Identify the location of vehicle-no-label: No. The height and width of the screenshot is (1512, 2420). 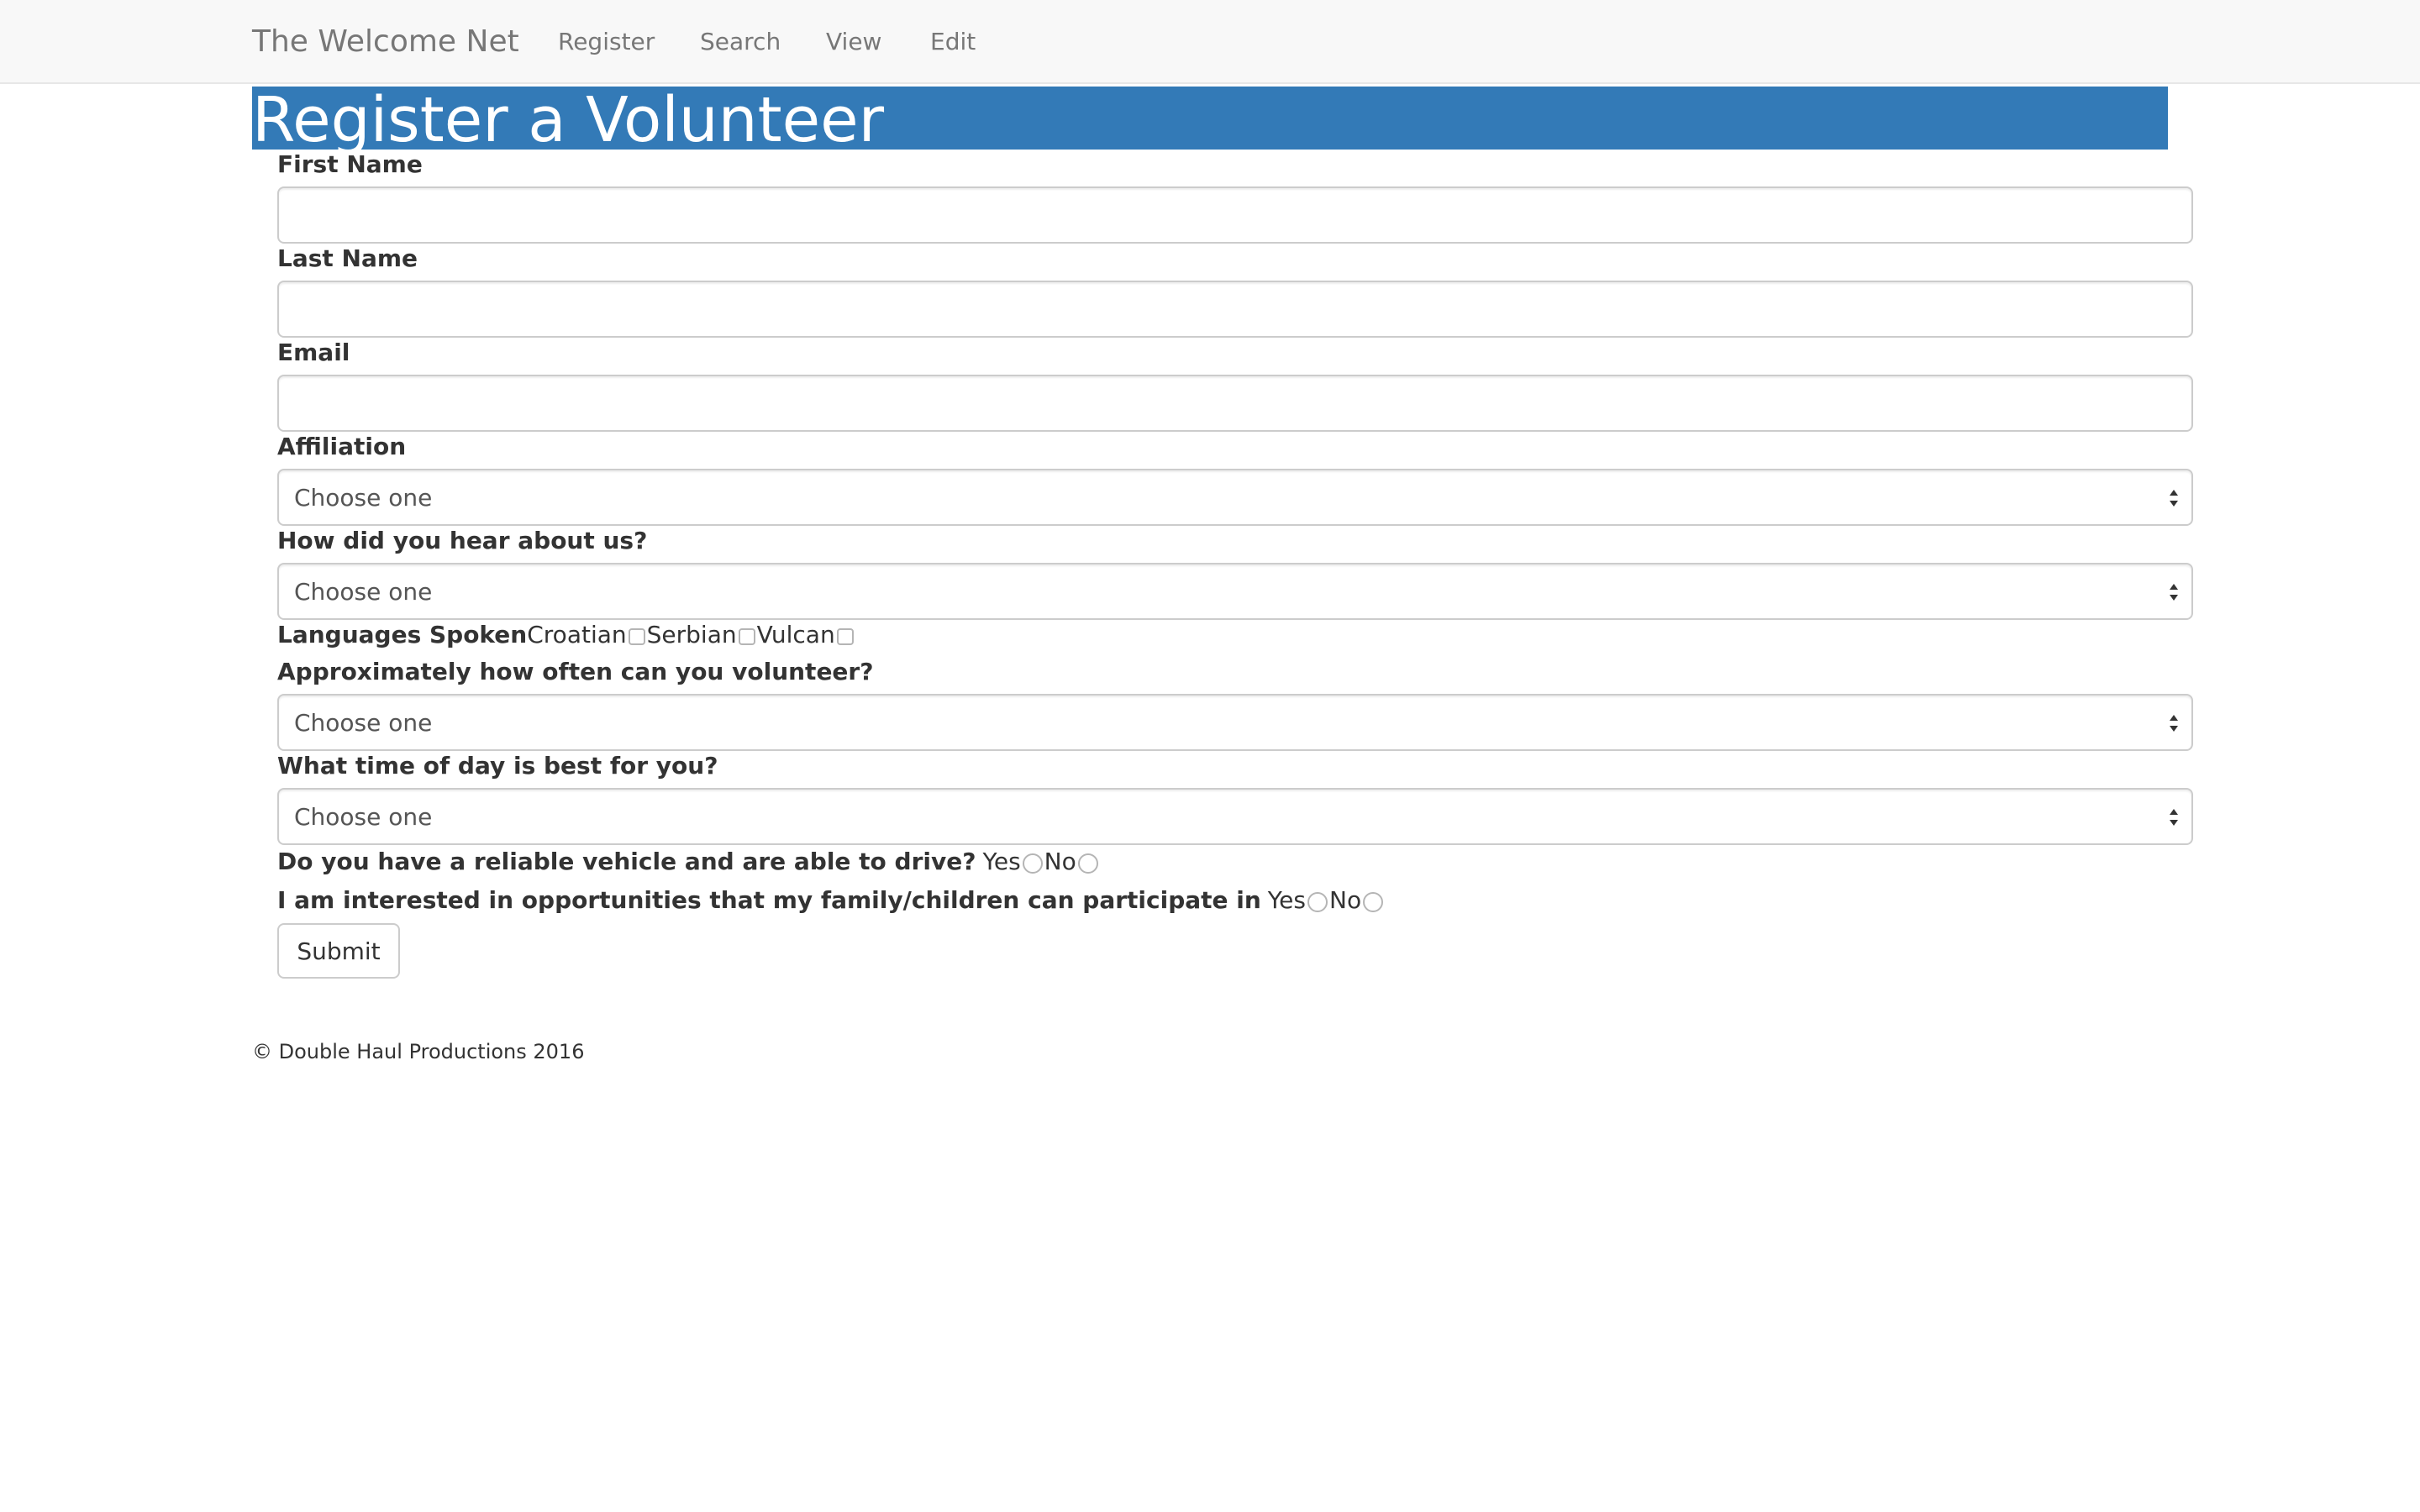
(1060, 861).